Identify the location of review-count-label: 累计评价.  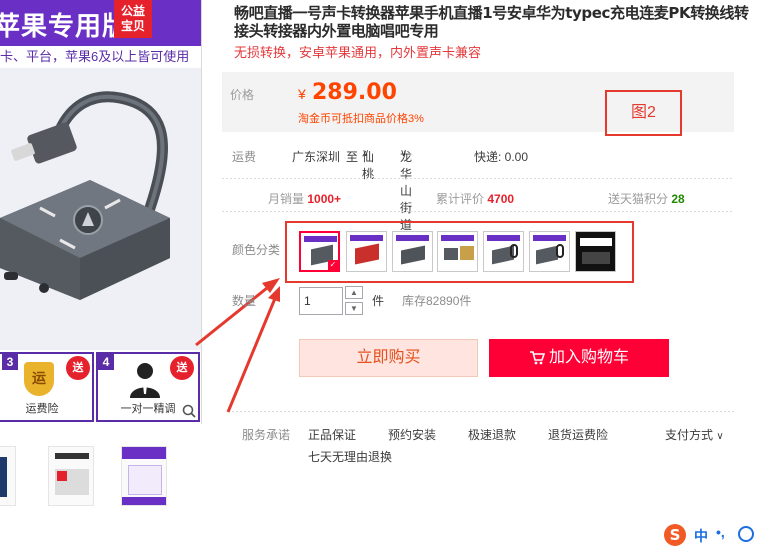
(460, 199).